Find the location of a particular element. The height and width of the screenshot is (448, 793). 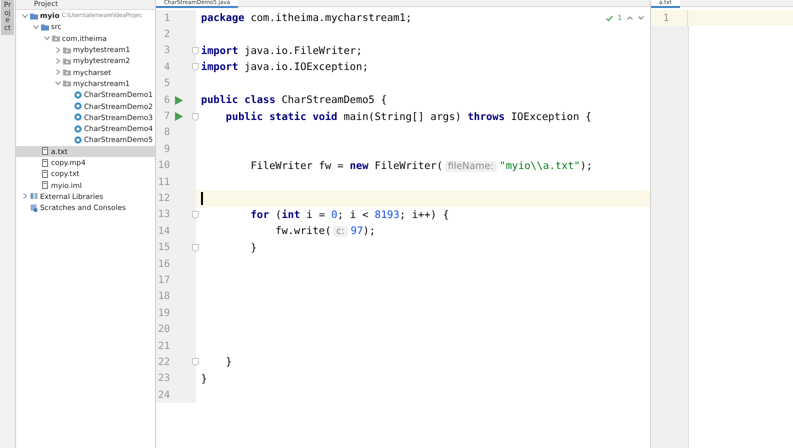

line-number: 23 is located at coordinates (163, 378).